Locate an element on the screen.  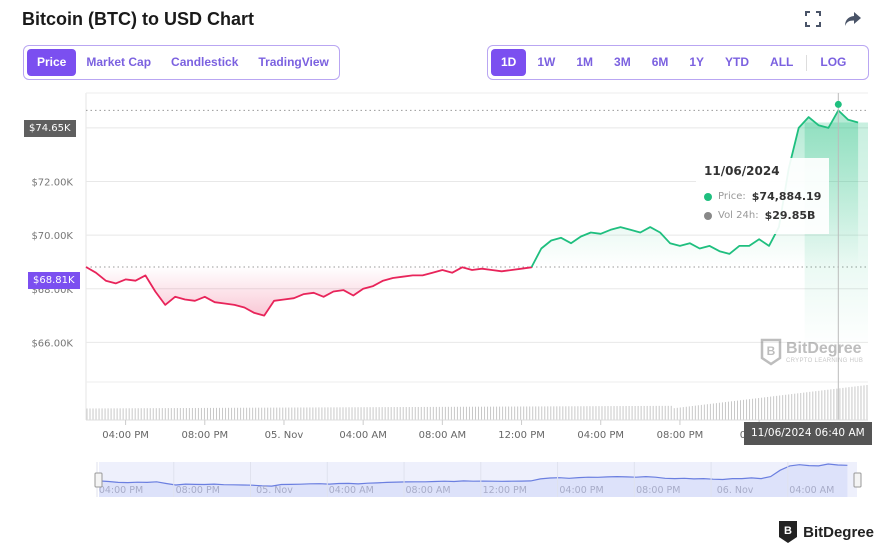
navigator-tick-label: 05. Nov is located at coordinates (274, 490).